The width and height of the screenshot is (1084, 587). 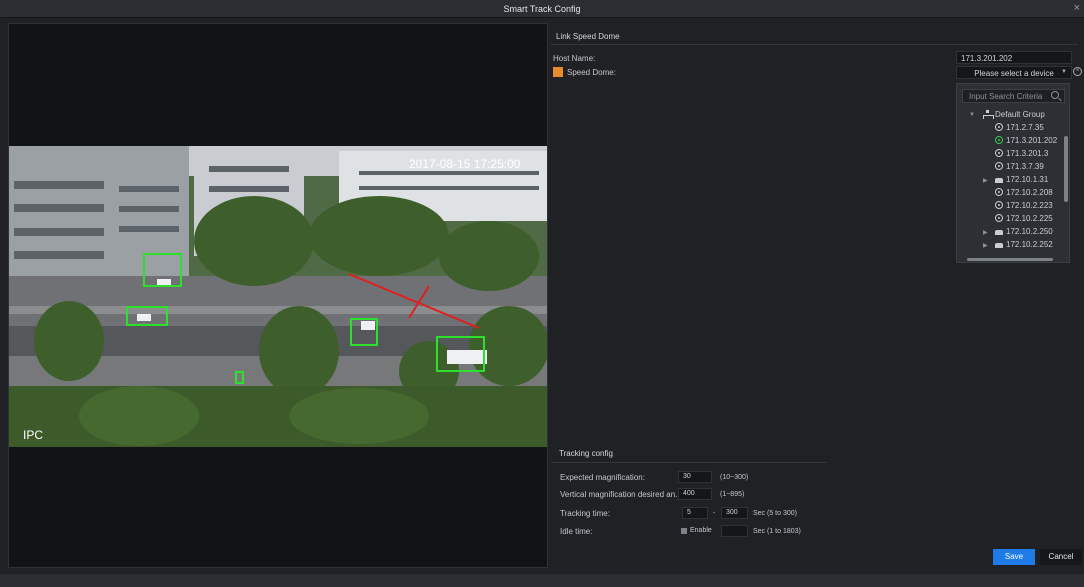 I want to click on tracking-time-range: Sec (5 to 300), so click(x=775, y=513).